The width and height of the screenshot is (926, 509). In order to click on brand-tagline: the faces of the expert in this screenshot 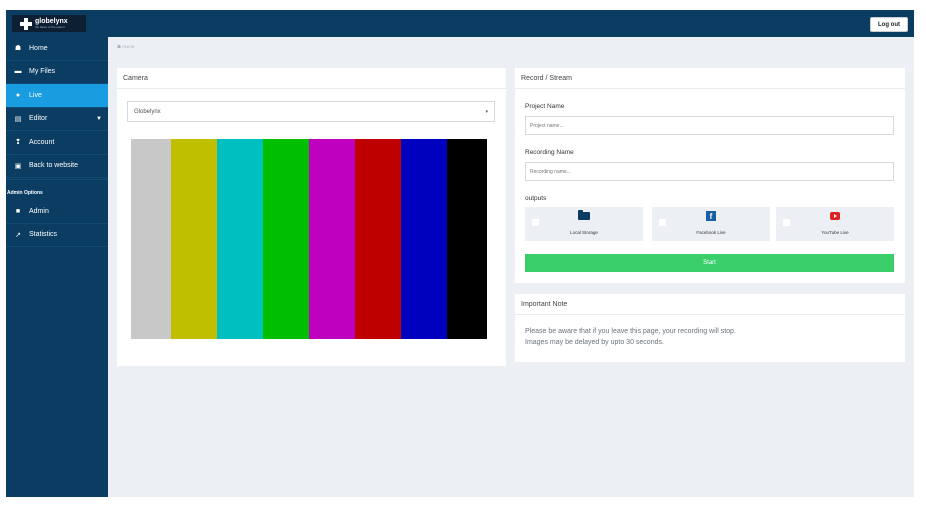, I will do `click(50, 27)`.